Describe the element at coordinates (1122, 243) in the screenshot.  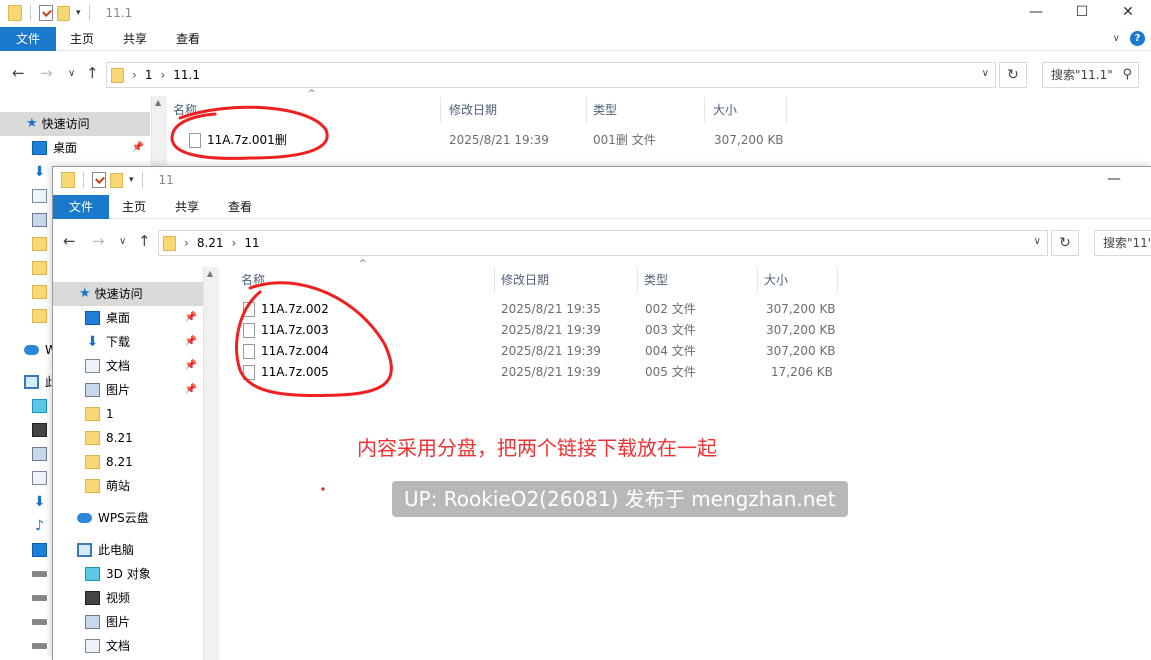
I see `search-input: 搜索"11"` at that location.